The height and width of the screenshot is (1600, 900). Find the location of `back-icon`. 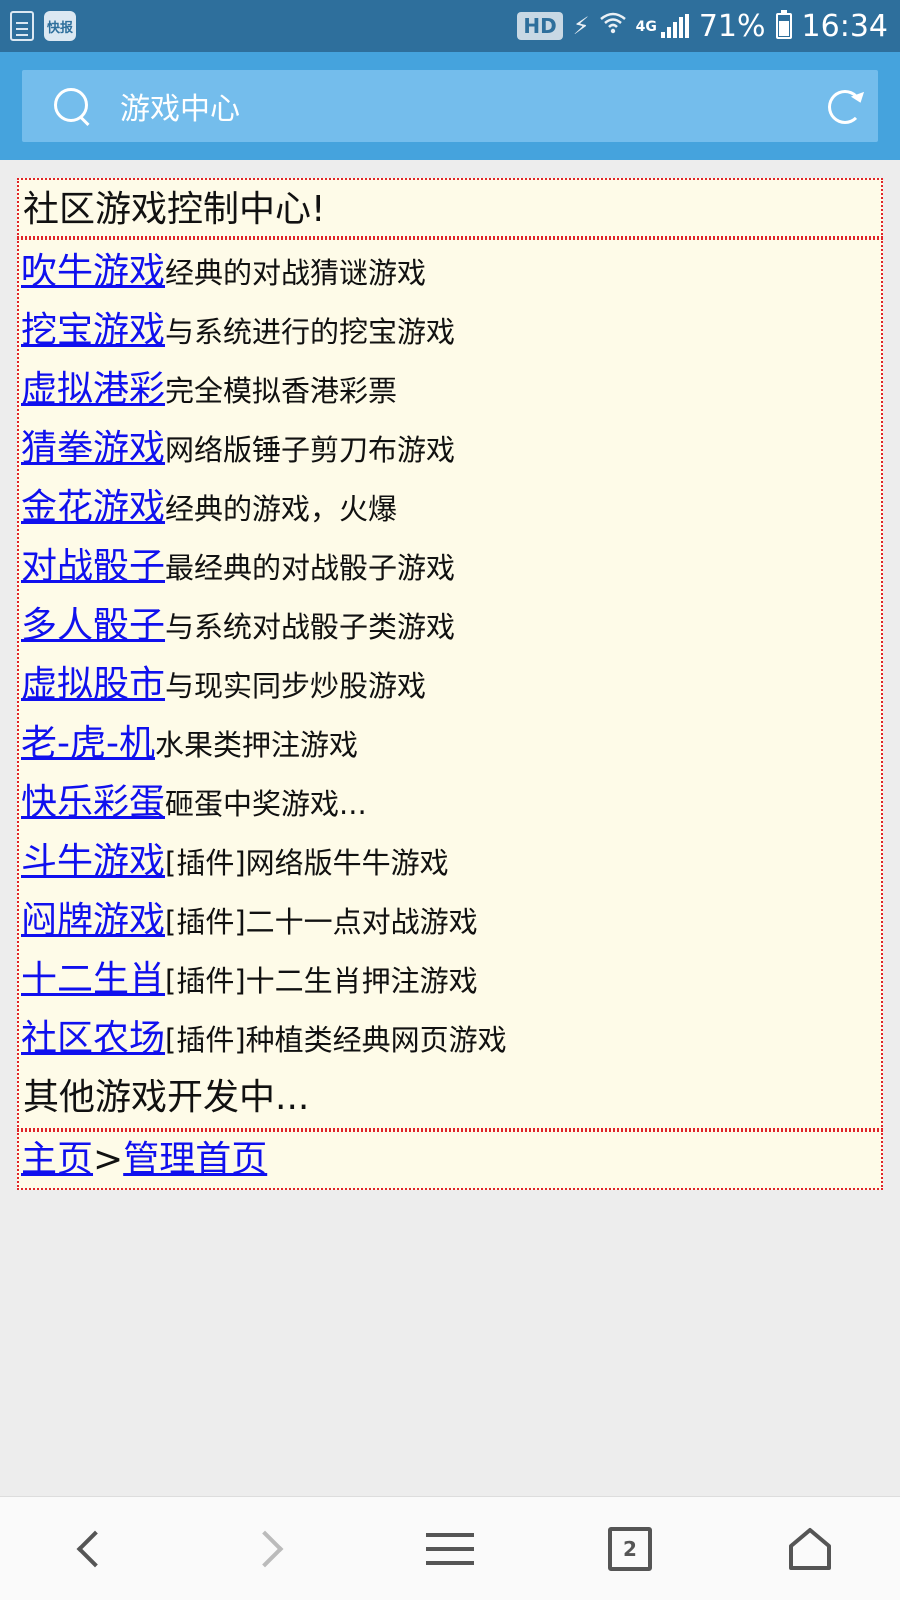

back-icon is located at coordinates (90, 1549).